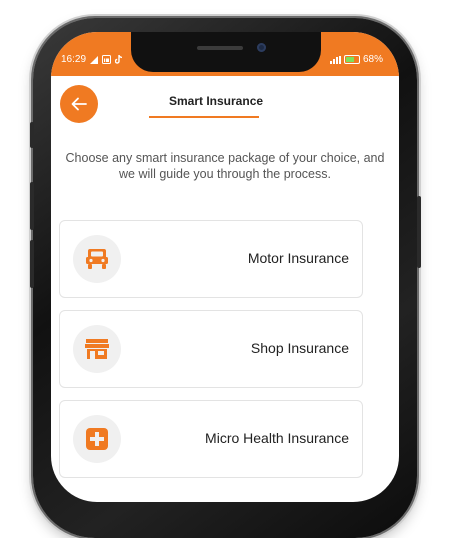  What do you see at coordinates (211, 349) in the screenshot?
I see `shop-insurance-card: Shop Insurance` at bounding box center [211, 349].